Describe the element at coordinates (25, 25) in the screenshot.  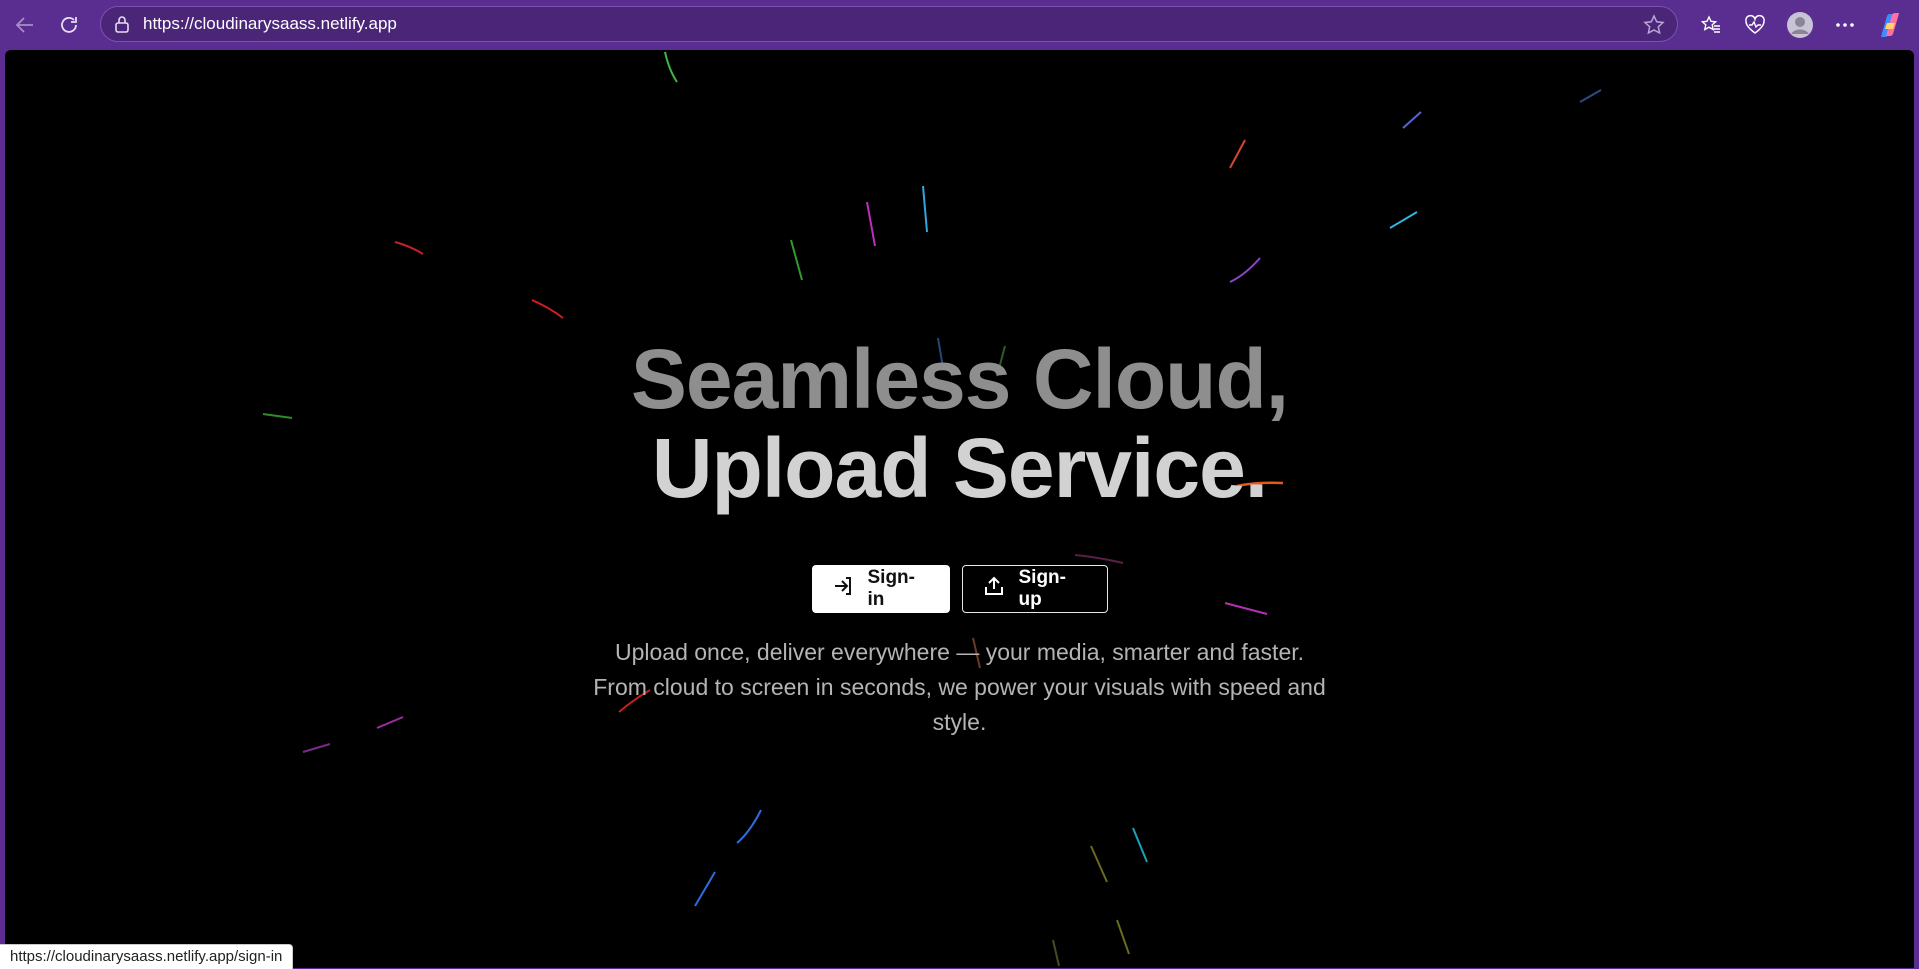
I see `back-icon` at that location.